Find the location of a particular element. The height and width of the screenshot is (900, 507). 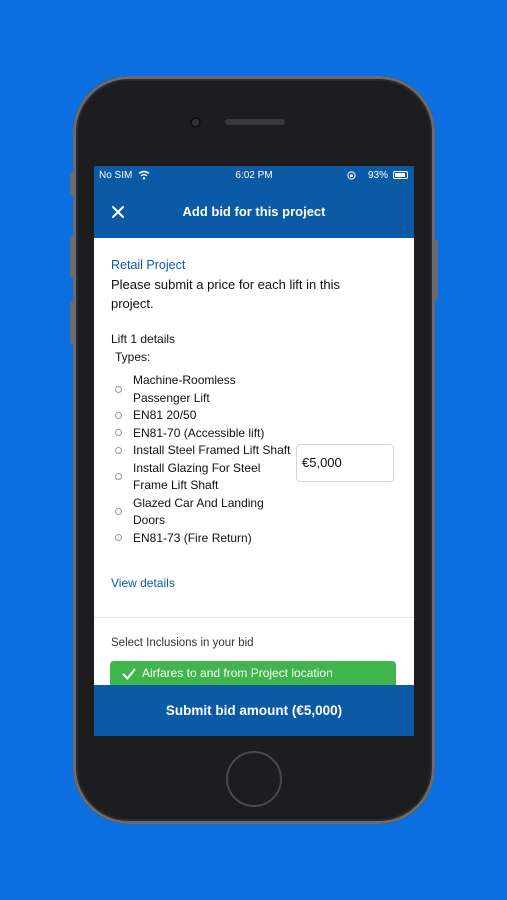

camera-icon is located at coordinates (195, 122).